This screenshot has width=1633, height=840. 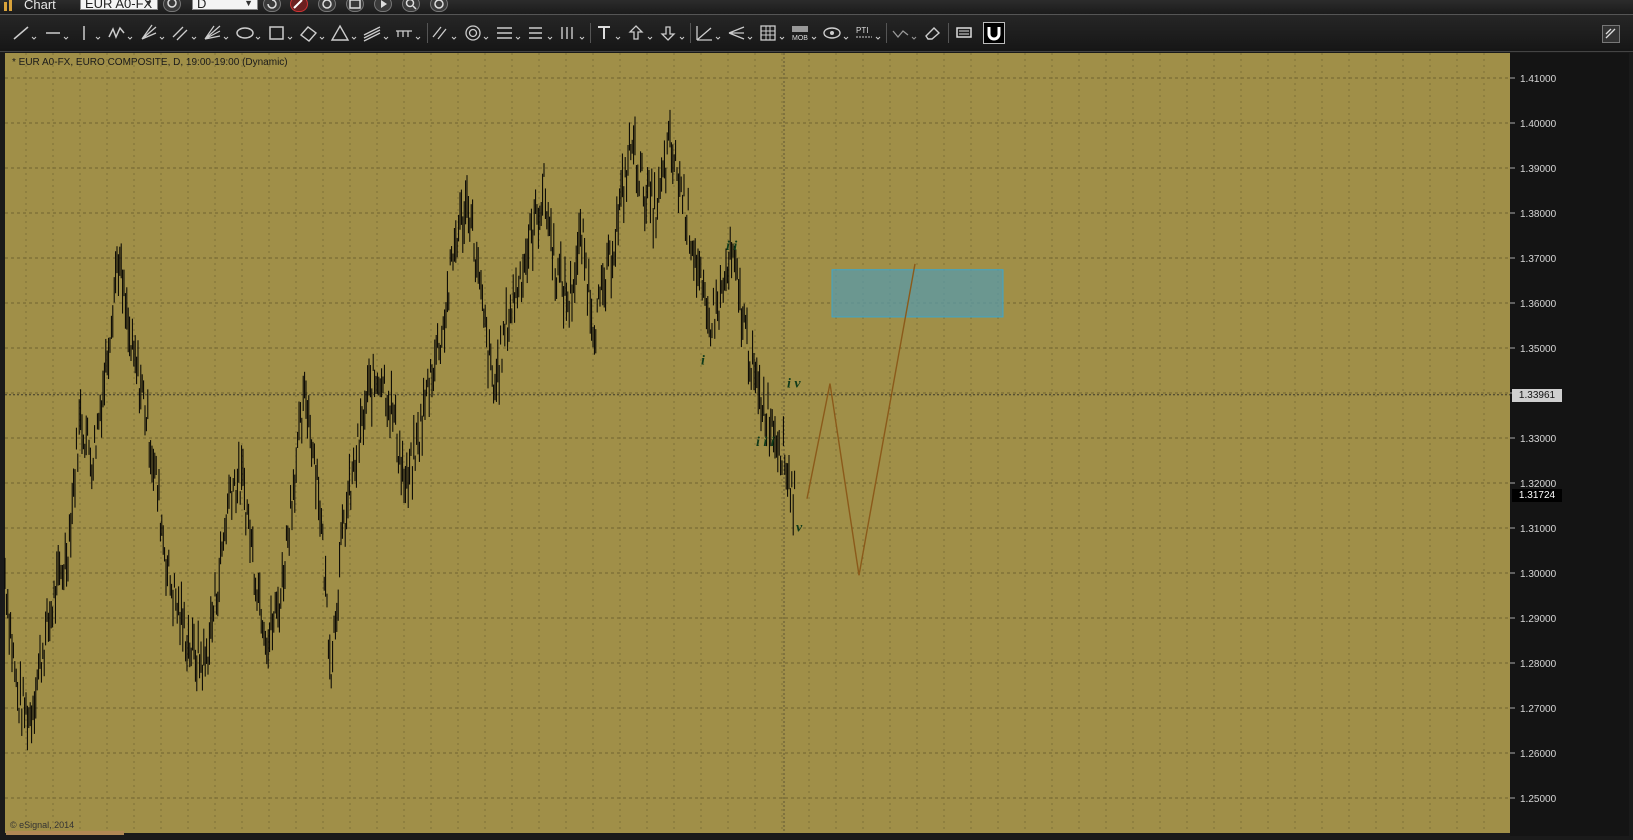 I want to click on window-button, so click(x=355, y=6).